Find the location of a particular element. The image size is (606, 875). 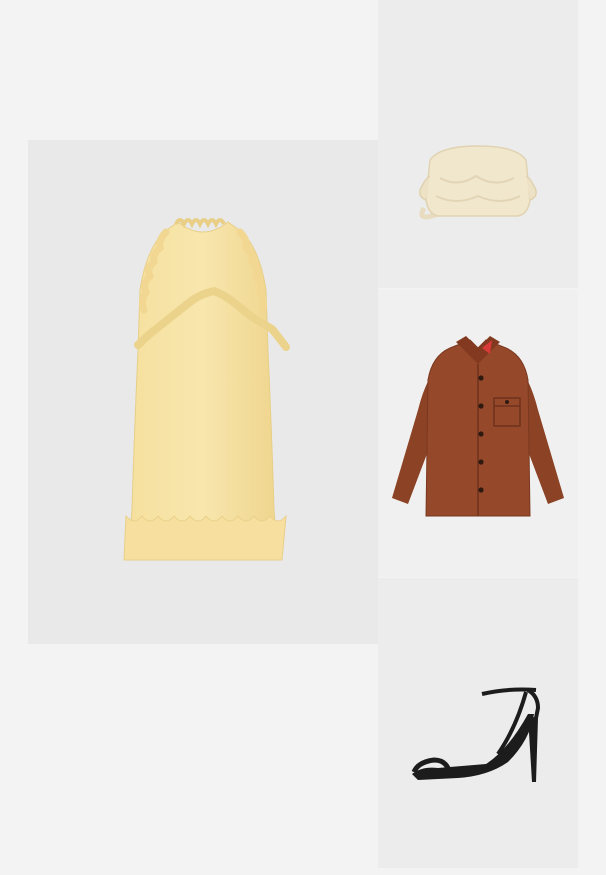

product-tile-jacket is located at coordinates (478, 433).